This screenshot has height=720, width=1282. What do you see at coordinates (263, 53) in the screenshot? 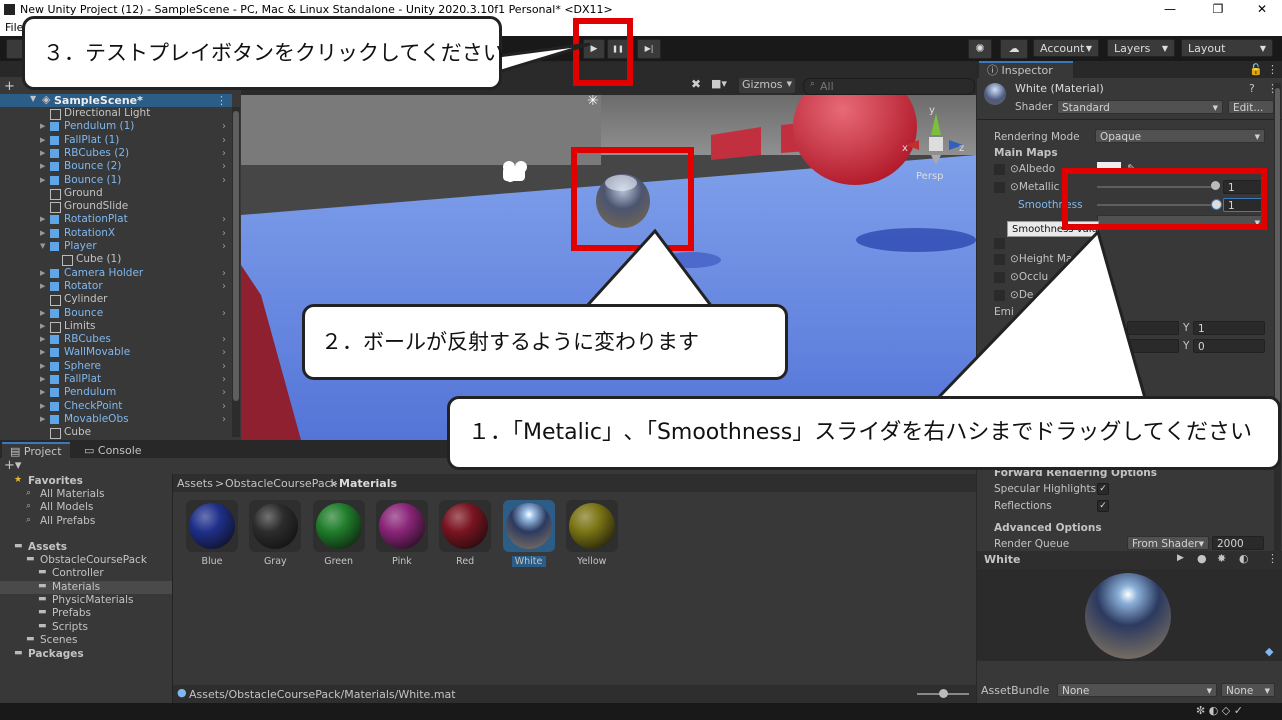
I see `callout-step3: ３．テストプレイボタンをクリックしてください` at bounding box center [263, 53].